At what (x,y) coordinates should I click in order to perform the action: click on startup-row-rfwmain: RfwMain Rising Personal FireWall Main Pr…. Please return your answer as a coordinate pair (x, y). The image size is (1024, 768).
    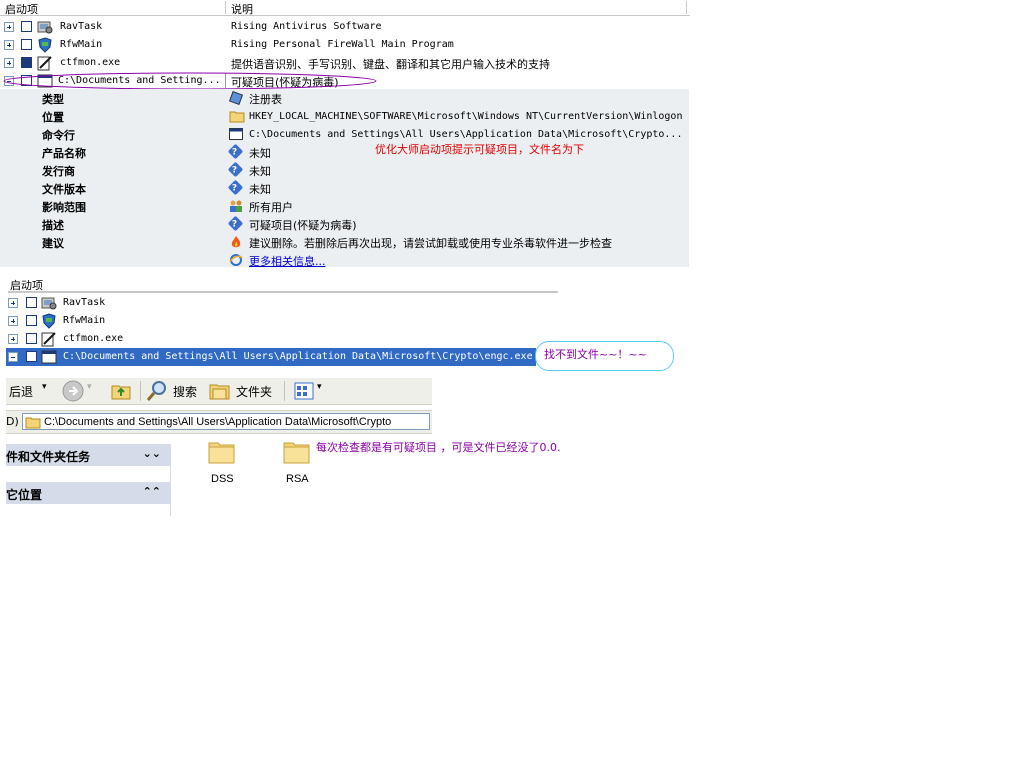
    Looking at the image, I should click on (345, 45).